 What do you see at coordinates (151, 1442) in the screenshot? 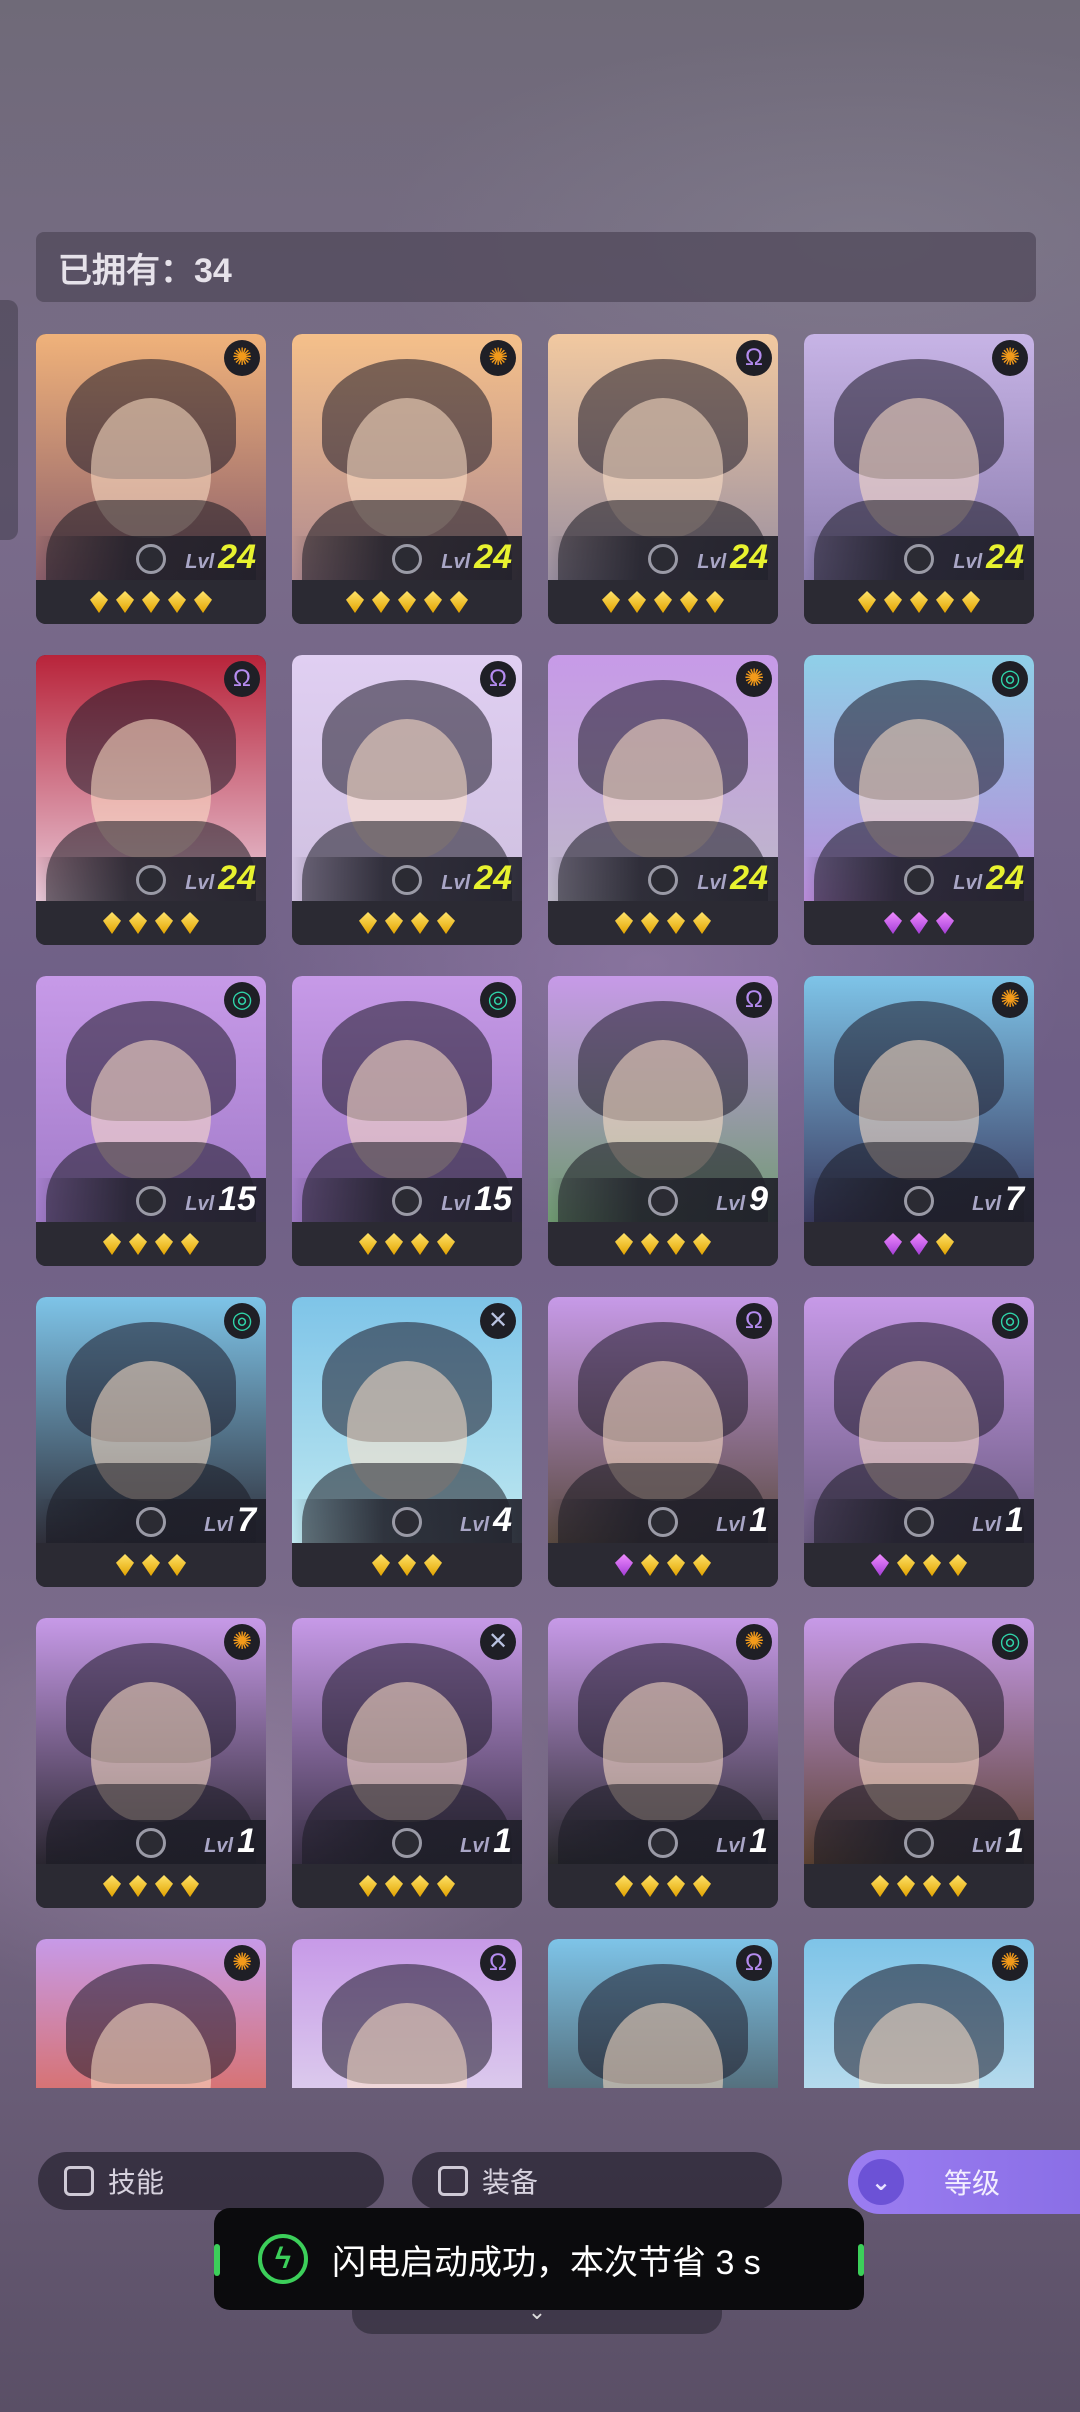
I see `hero-card: ◎ Lvl 7` at bounding box center [151, 1442].